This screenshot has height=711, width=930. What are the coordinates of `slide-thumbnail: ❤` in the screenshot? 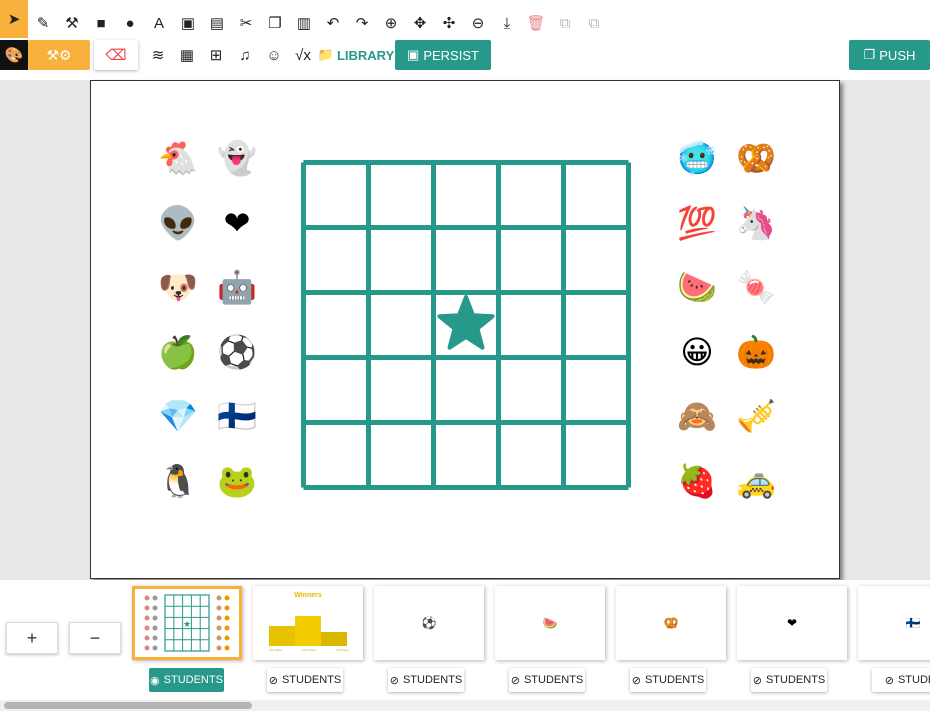 It's located at (792, 623).